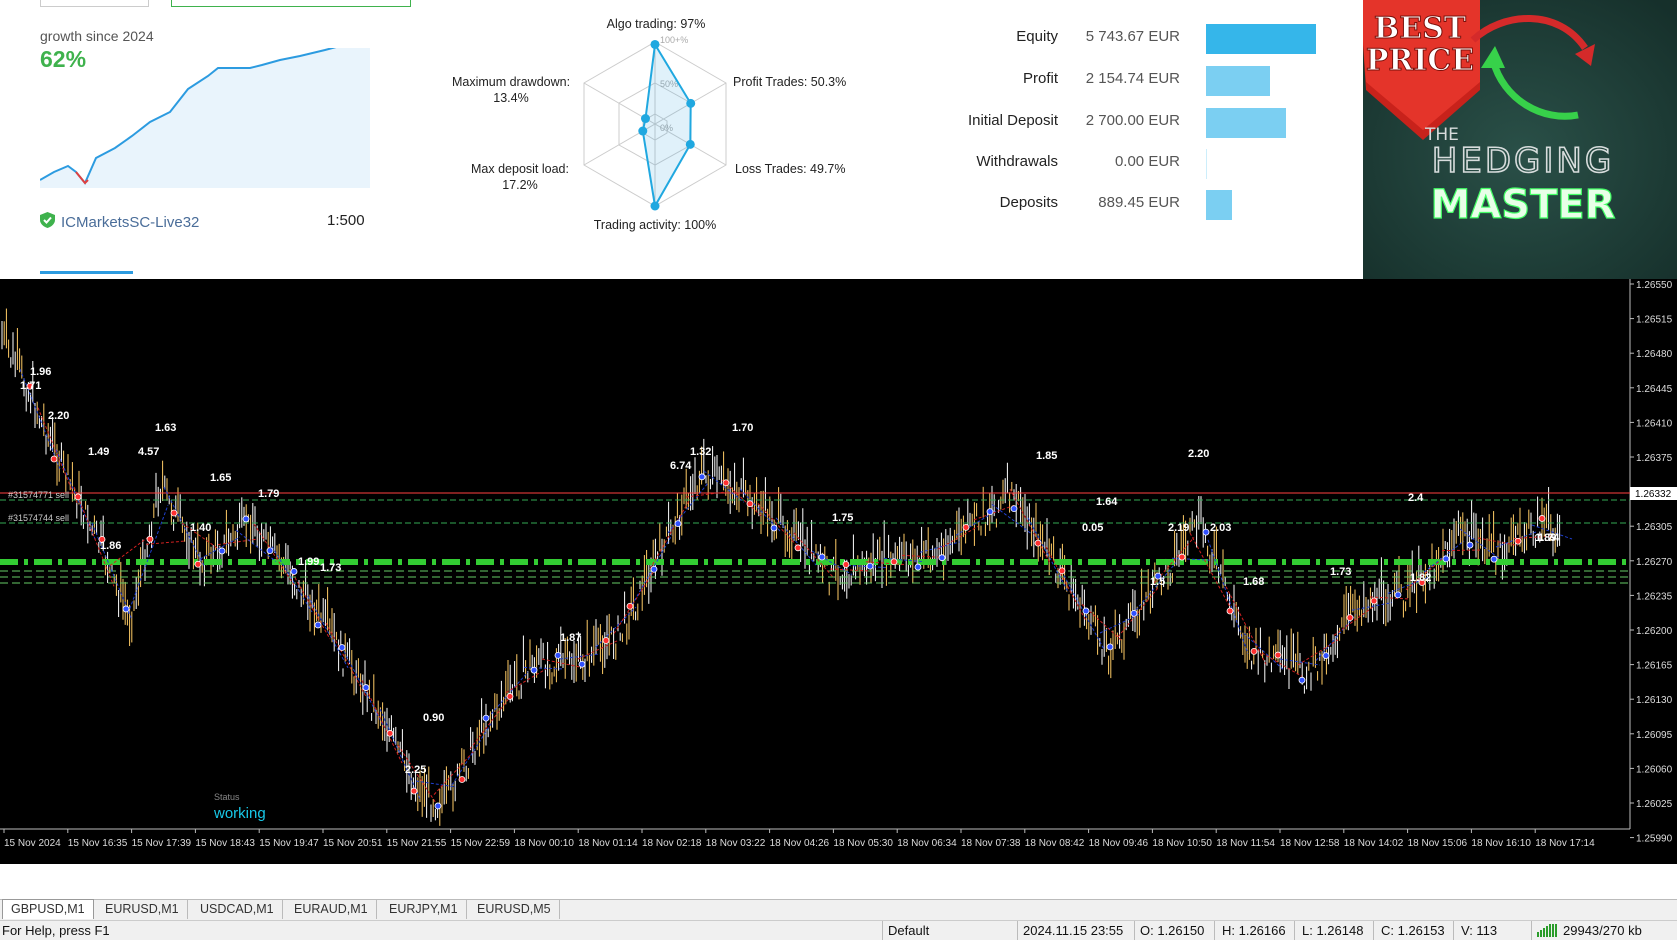 The image size is (1677, 940). What do you see at coordinates (98, 452) in the screenshot?
I see `trade-profit-label: 1.49` at bounding box center [98, 452].